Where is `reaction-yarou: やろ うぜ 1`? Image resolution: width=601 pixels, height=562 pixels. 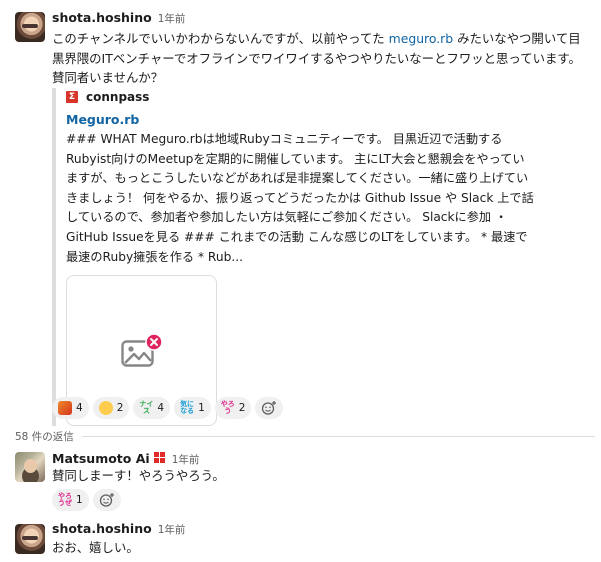
reaction-yarou: やろ うぜ 1 is located at coordinates (70, 500).